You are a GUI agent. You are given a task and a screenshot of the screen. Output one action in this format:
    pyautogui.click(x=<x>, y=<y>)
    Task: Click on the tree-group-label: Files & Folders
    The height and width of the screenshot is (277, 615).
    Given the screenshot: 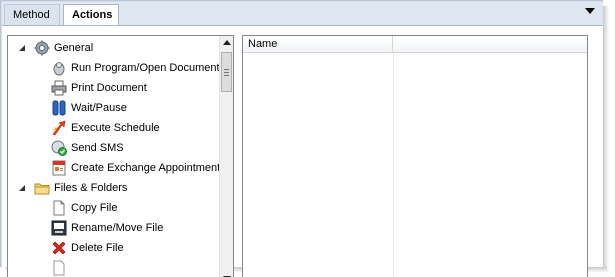 What is the action you would take?
    pyautogui.click(x=91, y=188)
    